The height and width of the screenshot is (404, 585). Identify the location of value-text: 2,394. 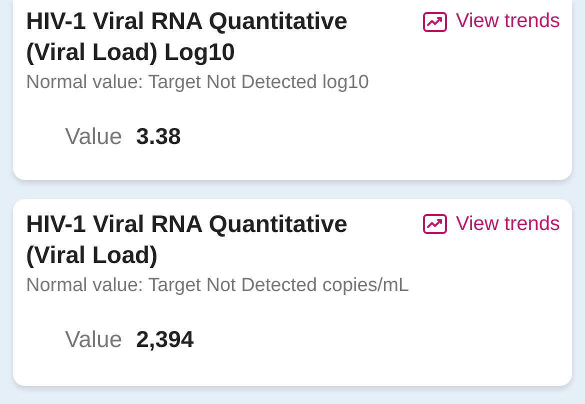
(165, 339).